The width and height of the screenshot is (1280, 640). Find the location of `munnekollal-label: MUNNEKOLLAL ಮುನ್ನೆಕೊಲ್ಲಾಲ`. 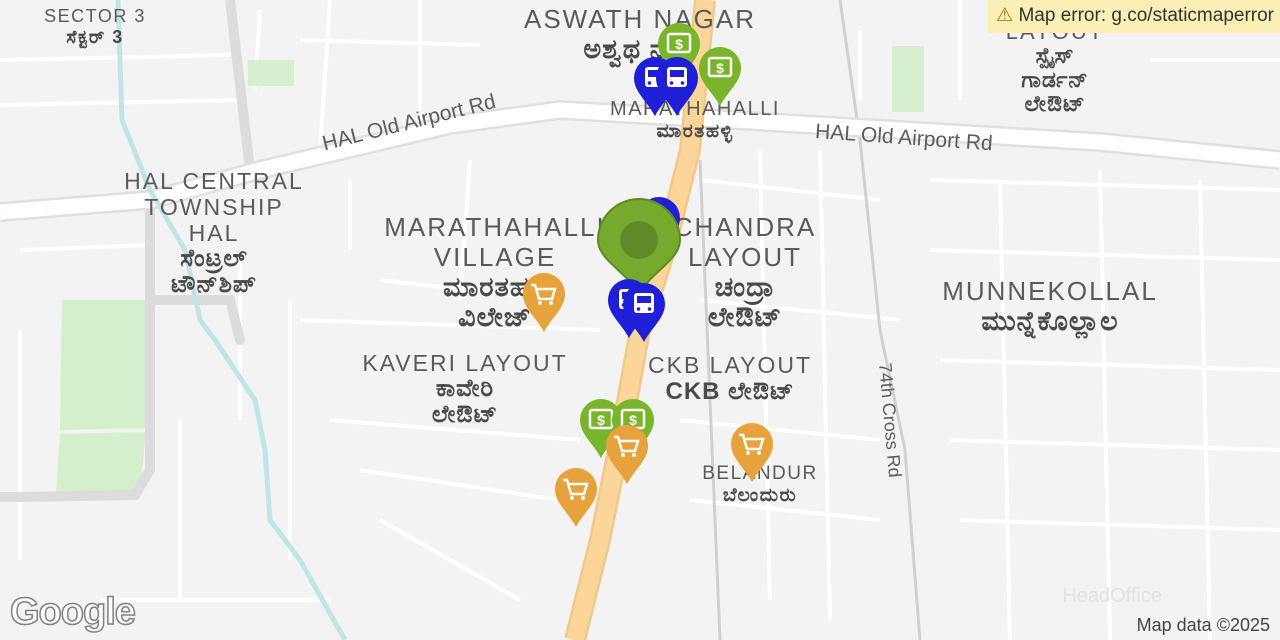

munnekollal-label: MUNNEKOLLAL ಮುನ್ನೆಕೊಲ್ಲಾಲ is located at coordinates (1050, 306).